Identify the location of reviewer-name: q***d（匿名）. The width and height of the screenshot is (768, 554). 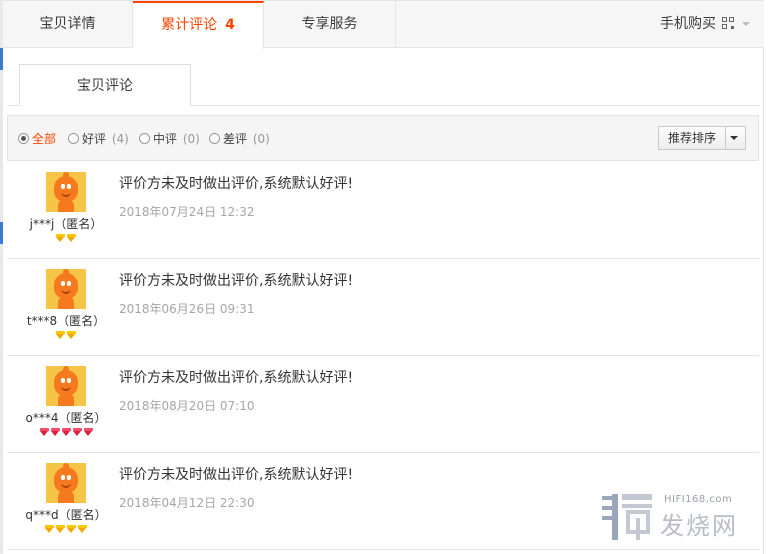
(66, 515).